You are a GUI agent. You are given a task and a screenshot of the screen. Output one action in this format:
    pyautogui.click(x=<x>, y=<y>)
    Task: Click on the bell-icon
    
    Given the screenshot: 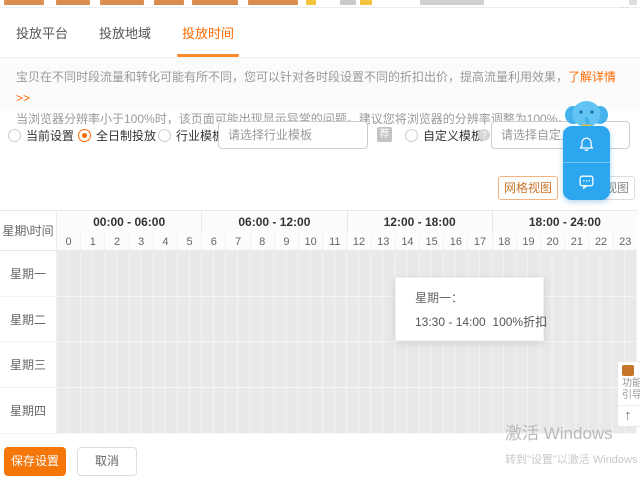 What is the action you would take?
    pyautogui.click(x=586, y=143)
    